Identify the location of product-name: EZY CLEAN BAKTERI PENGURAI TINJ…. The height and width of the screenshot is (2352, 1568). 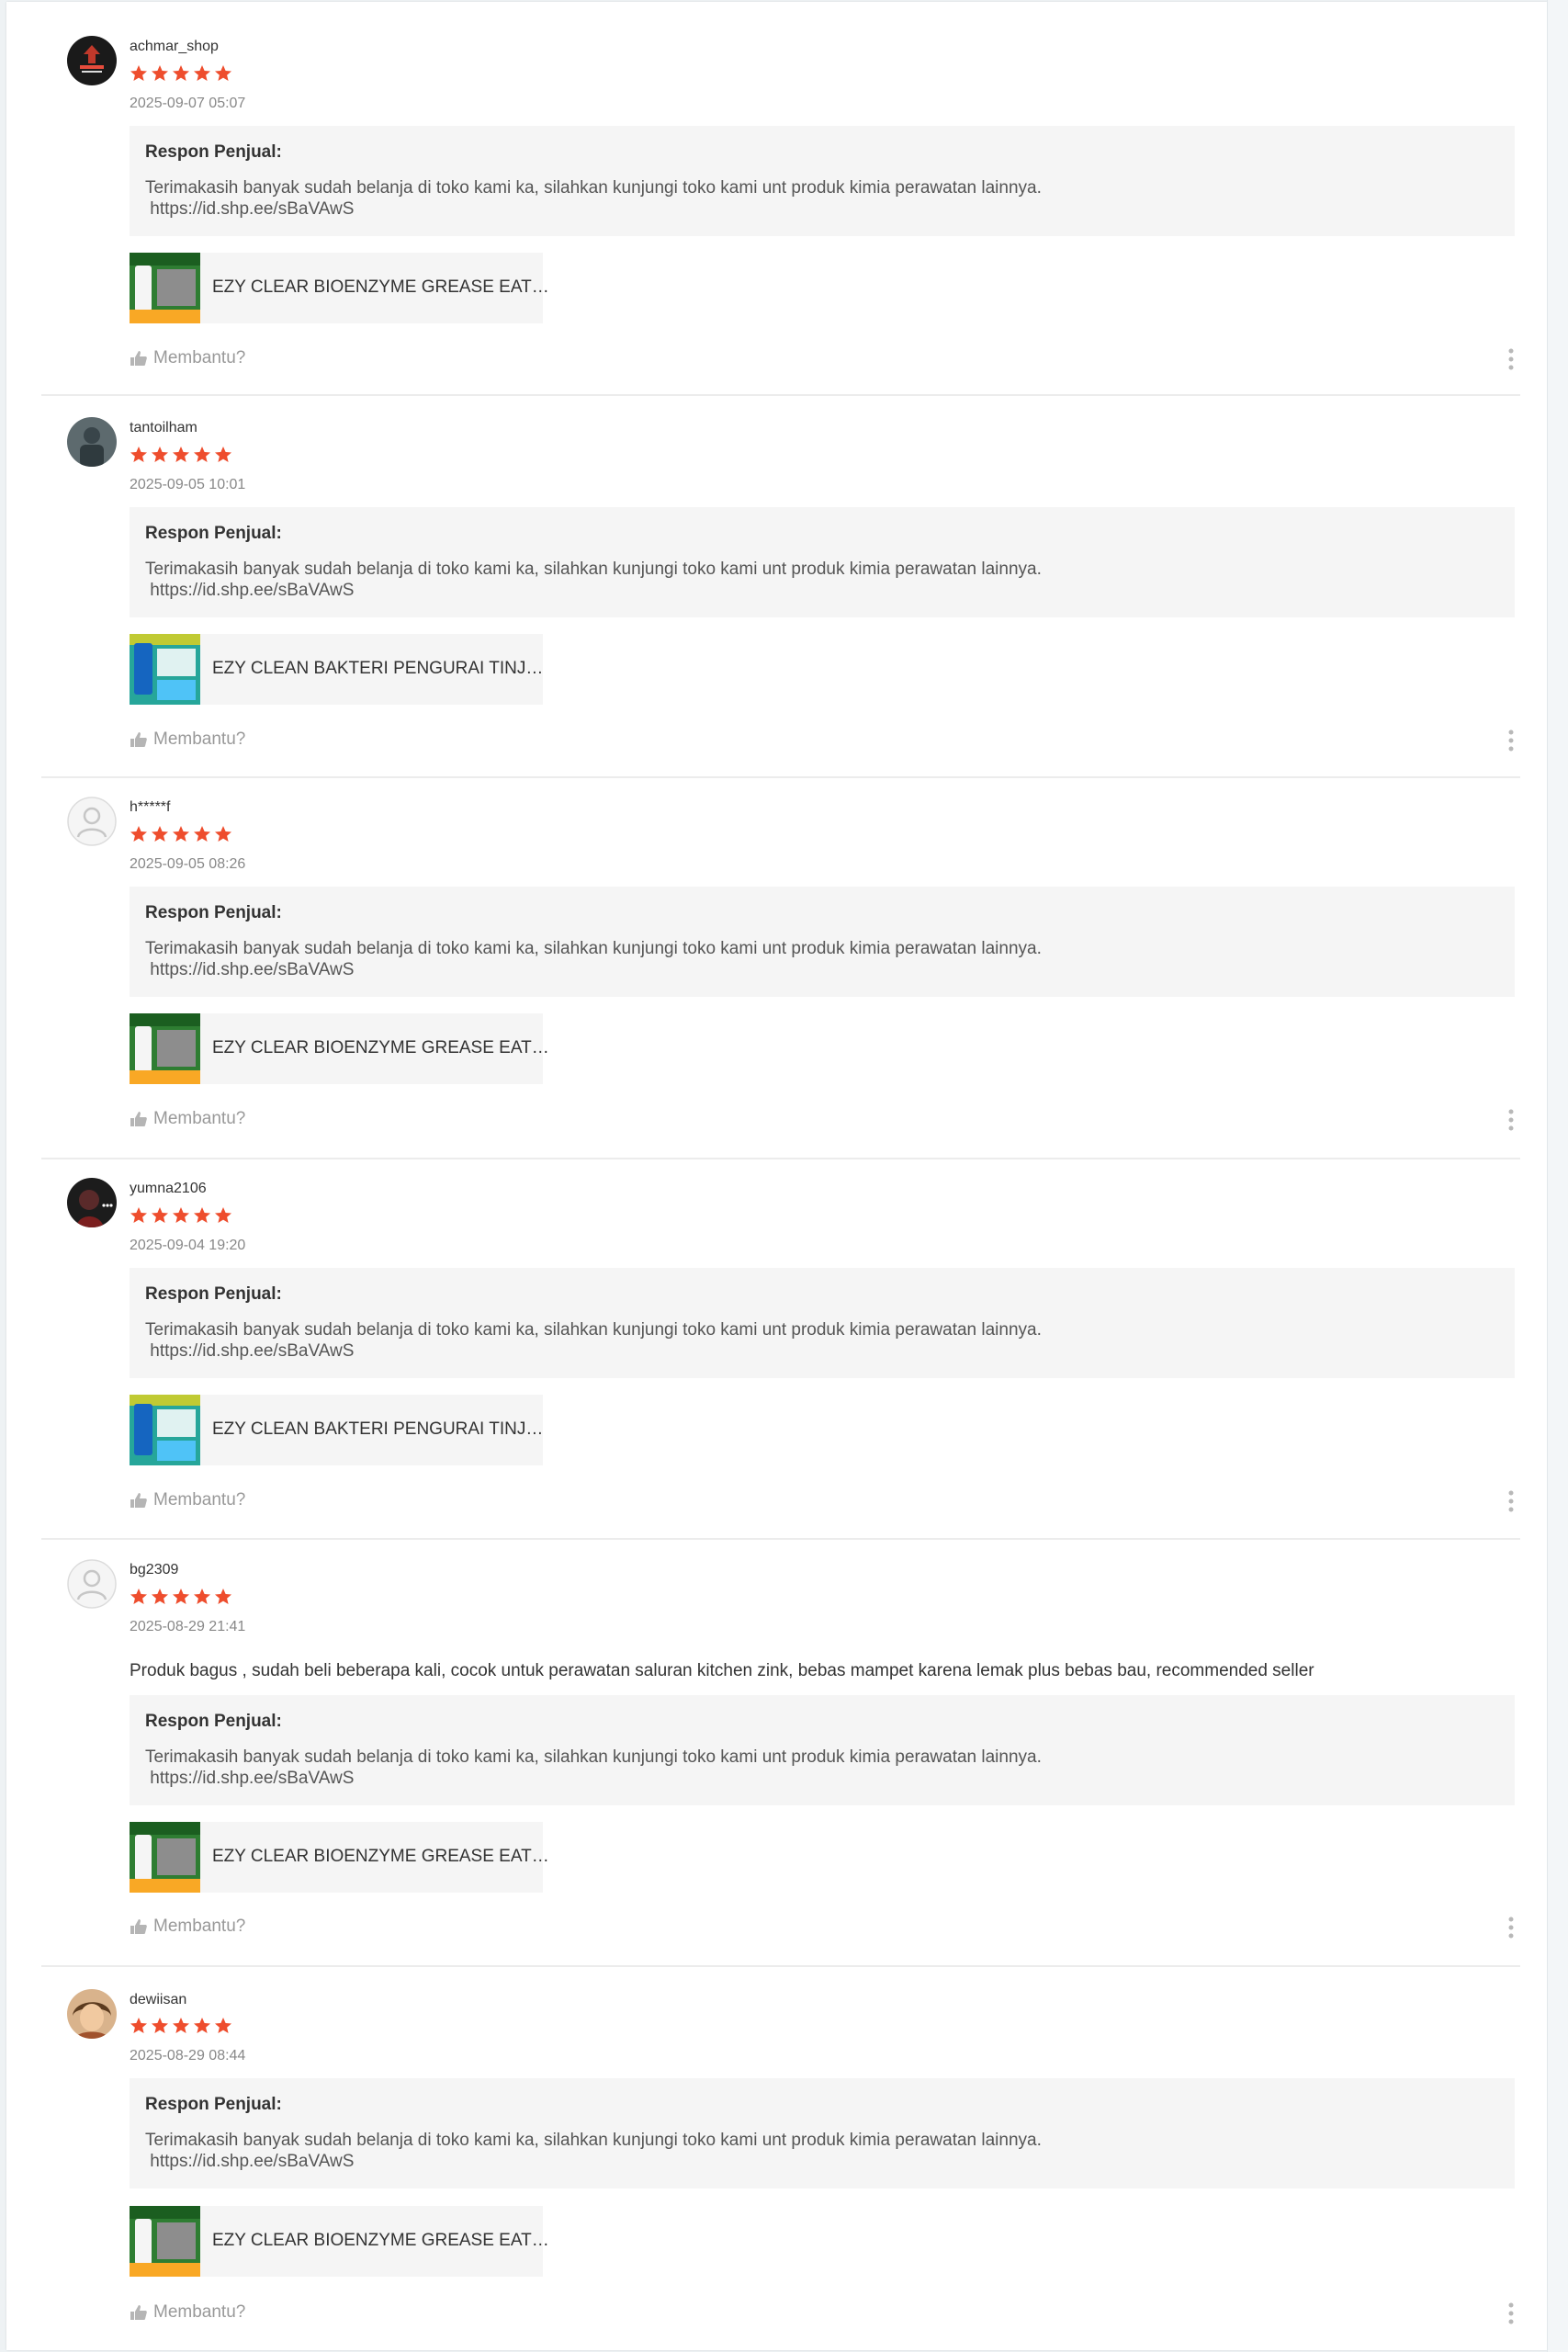
(378, 1429).